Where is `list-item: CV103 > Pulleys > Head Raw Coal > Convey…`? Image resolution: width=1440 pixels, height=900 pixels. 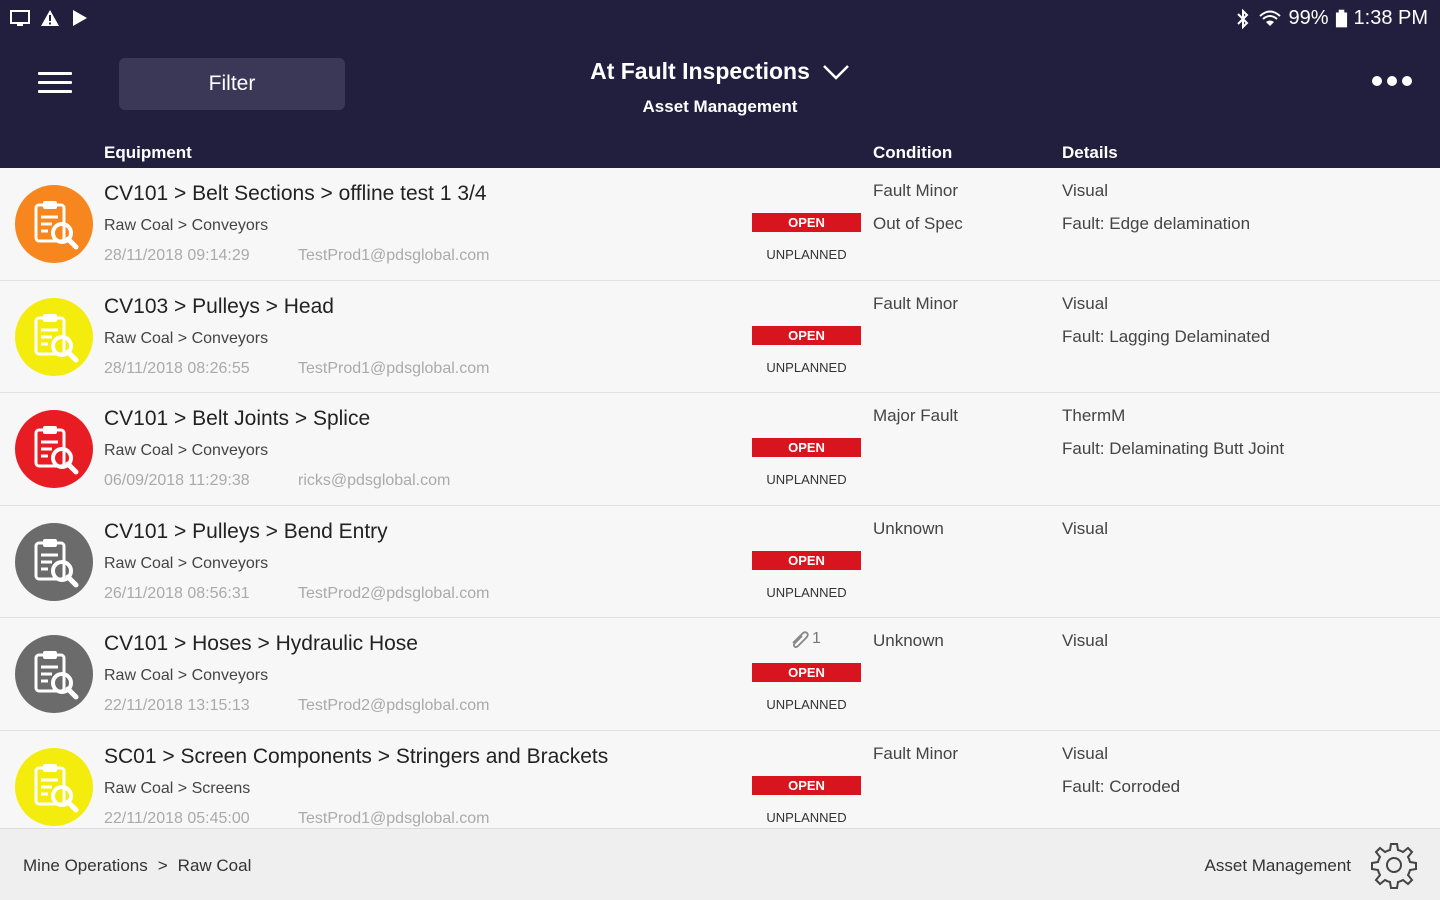 list-item: CV103 > Pulleys > Head Raw Coal > Convey… is located at coordinates (720, 337).